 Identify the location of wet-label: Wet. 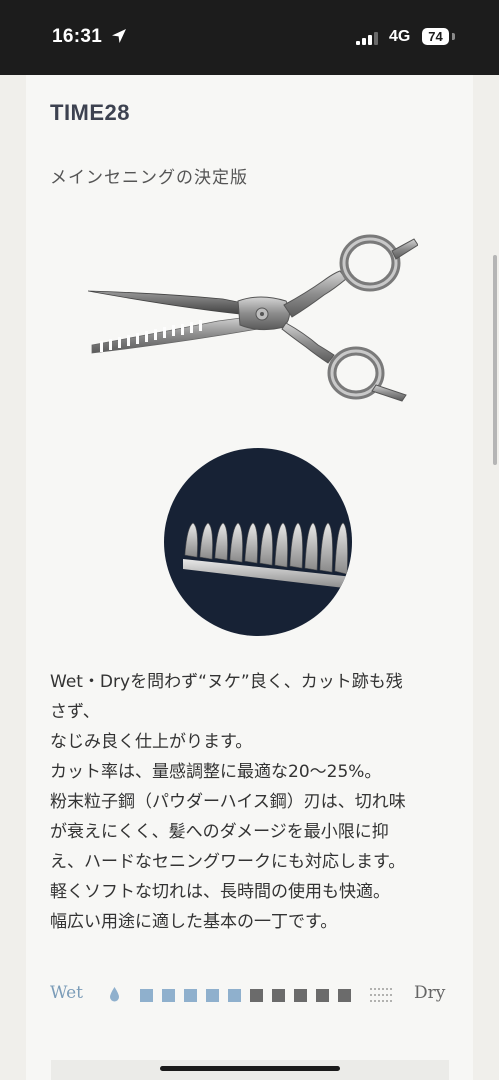
(66, 993).